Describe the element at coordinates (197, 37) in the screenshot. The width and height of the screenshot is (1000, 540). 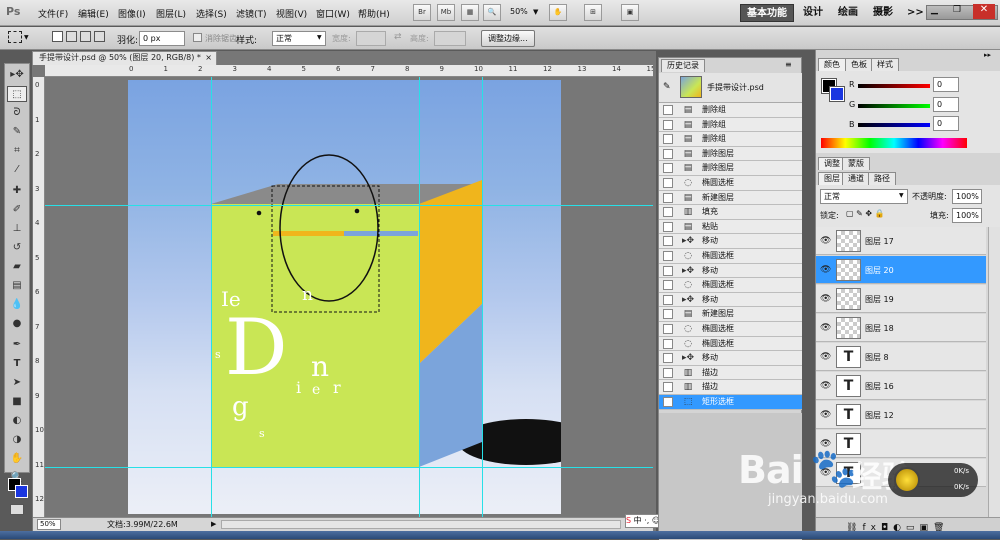
I see `antialias-checkbox` at that location.